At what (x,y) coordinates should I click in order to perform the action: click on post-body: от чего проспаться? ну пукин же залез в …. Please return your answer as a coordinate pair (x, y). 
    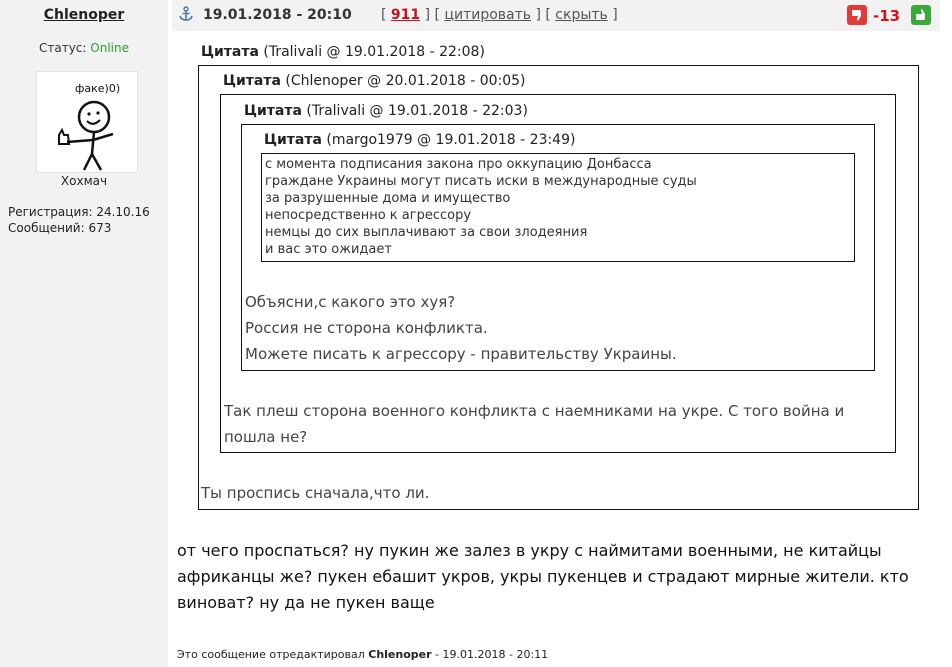
    Looking at the image, I should click on (557, 577).